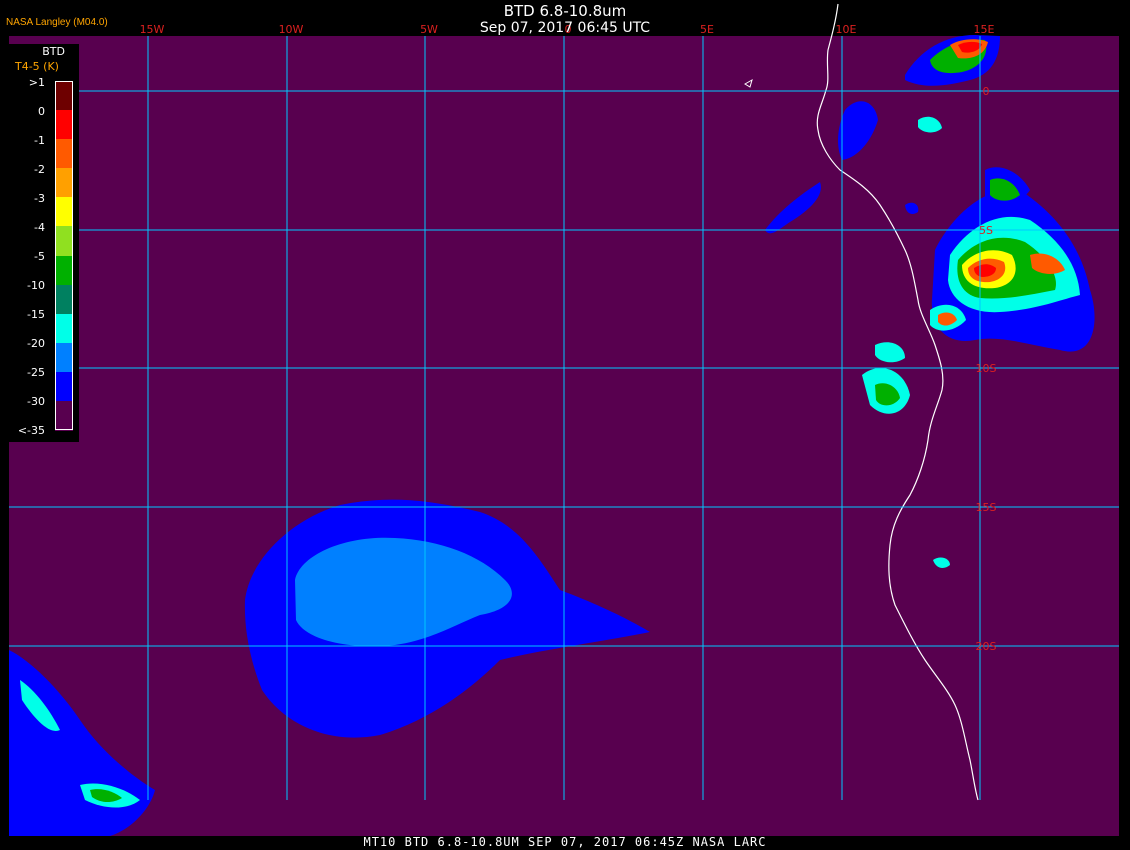 The height and width of the screenshot is (850, 1130). What do you see at coordinates (565, 11) in the screenshot?
I see `image-title: BTD 6.8-10.8um` at bounding box center [565, 11].